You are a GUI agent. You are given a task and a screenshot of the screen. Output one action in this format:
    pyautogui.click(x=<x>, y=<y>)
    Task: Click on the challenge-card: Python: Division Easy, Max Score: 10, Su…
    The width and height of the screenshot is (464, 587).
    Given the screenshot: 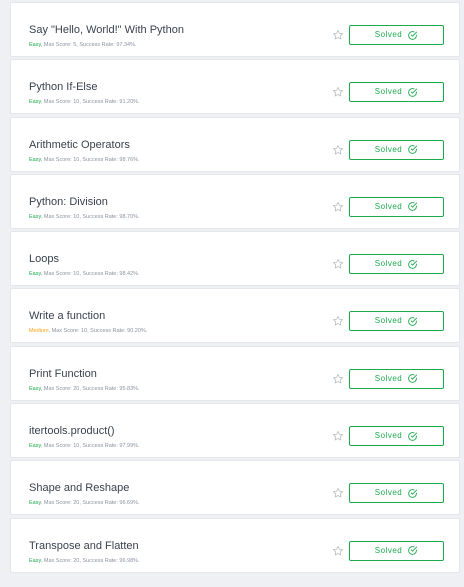 What is the action you would take?
    pyautogui.click(x=235, y=201)
    